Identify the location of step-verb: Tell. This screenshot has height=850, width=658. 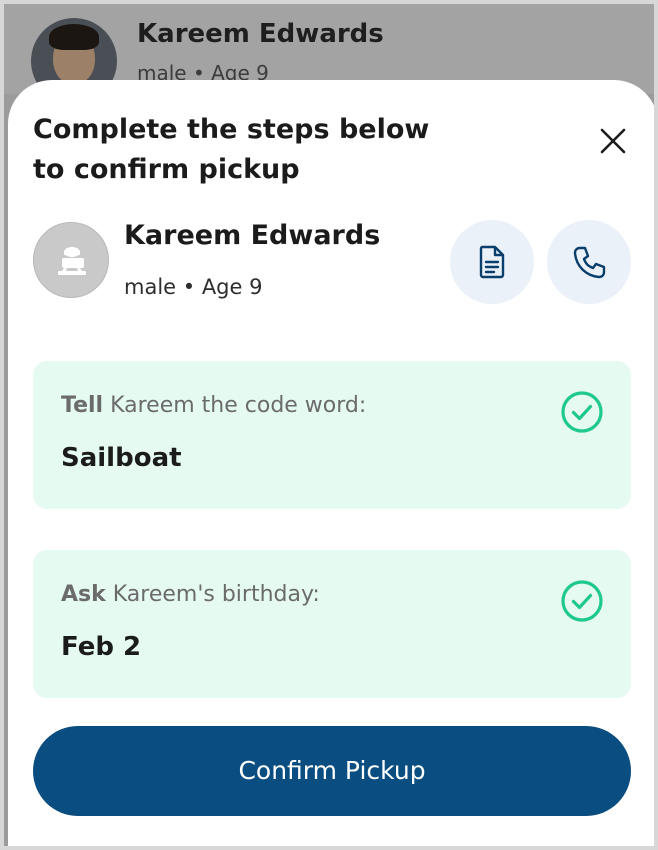
(82, 405).